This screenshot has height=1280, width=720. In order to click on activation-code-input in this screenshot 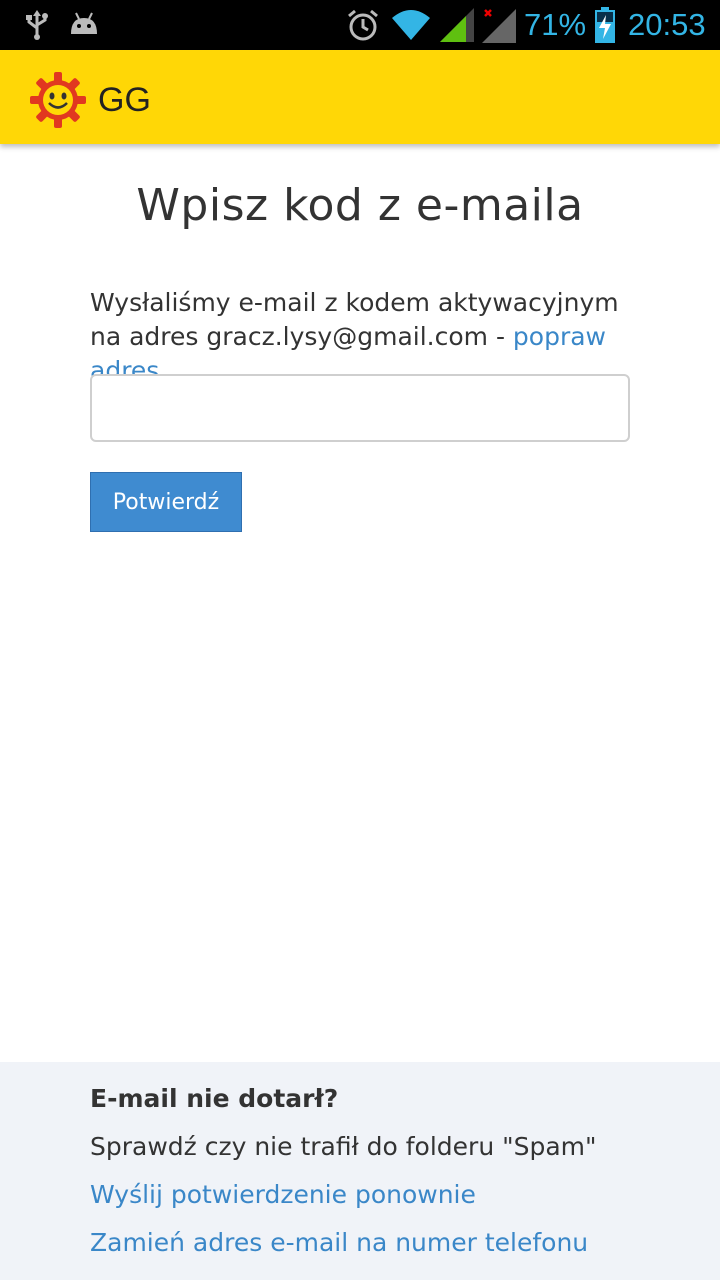, I will do `click(360, 408)`.